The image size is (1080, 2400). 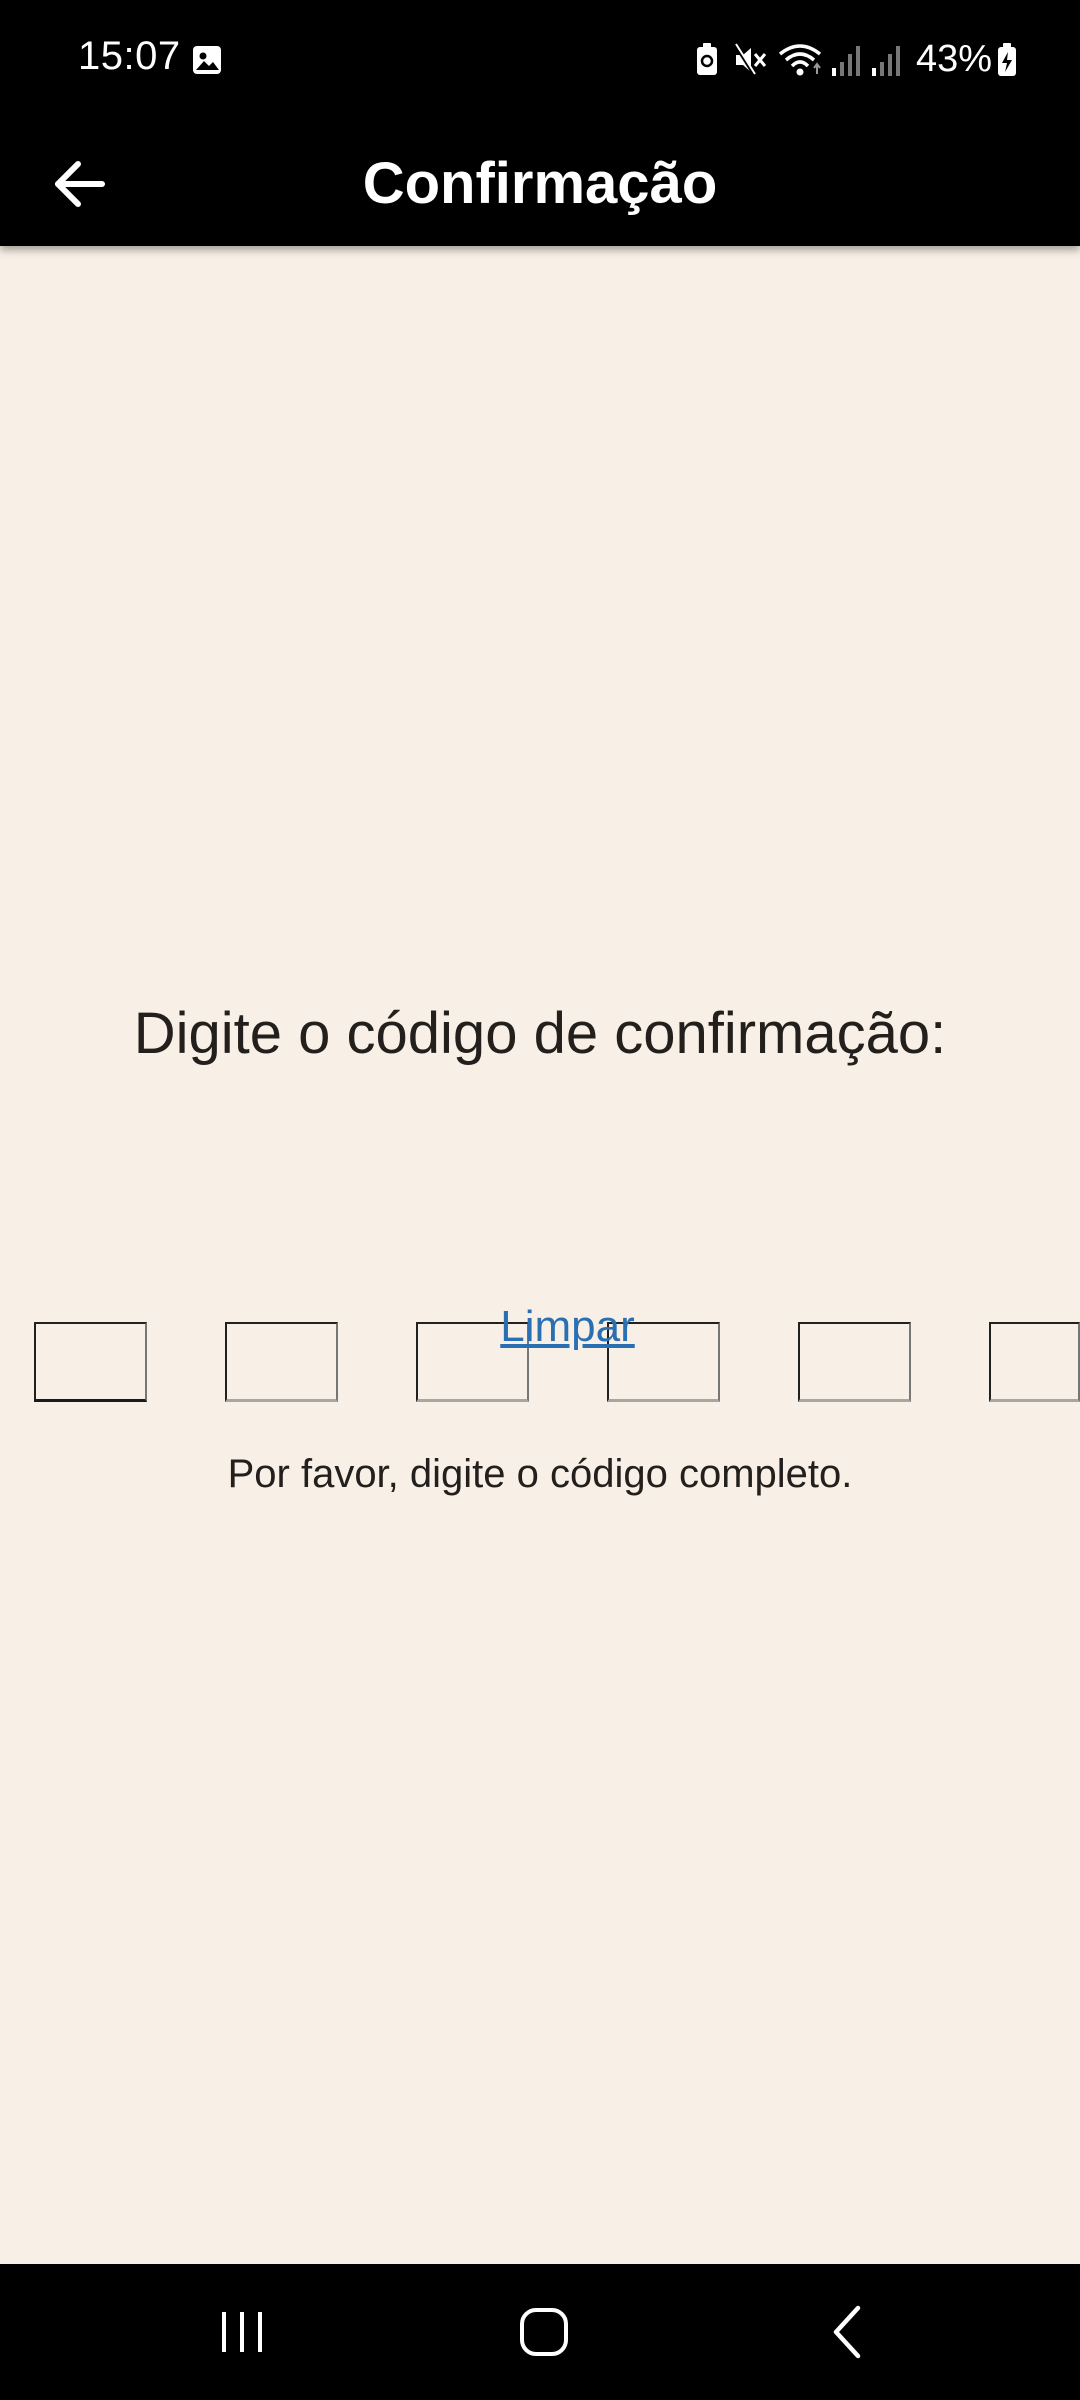 I want to click on battery-charging-icon, so click(x=1007, y=59).